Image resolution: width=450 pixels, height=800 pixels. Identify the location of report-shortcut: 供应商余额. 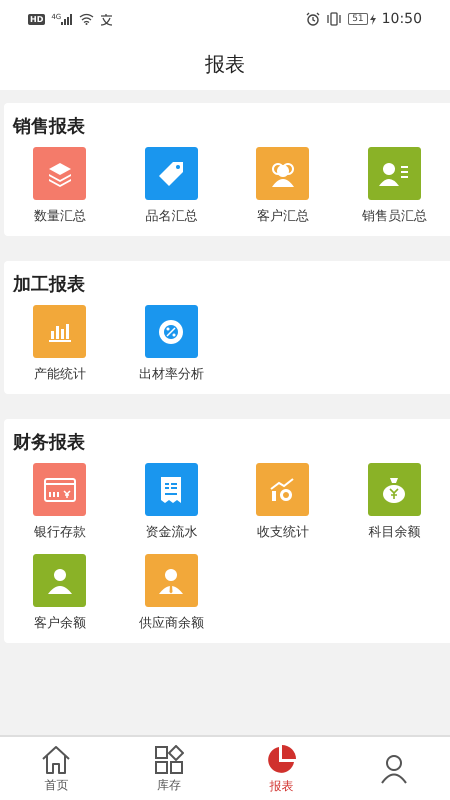
(171, 593).